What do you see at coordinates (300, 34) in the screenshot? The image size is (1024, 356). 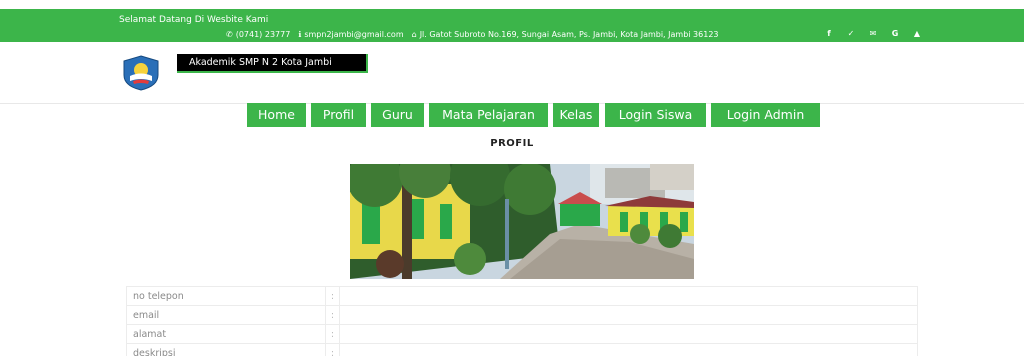 I see `info-icon: ℹ` at bounding box center [300, 34].